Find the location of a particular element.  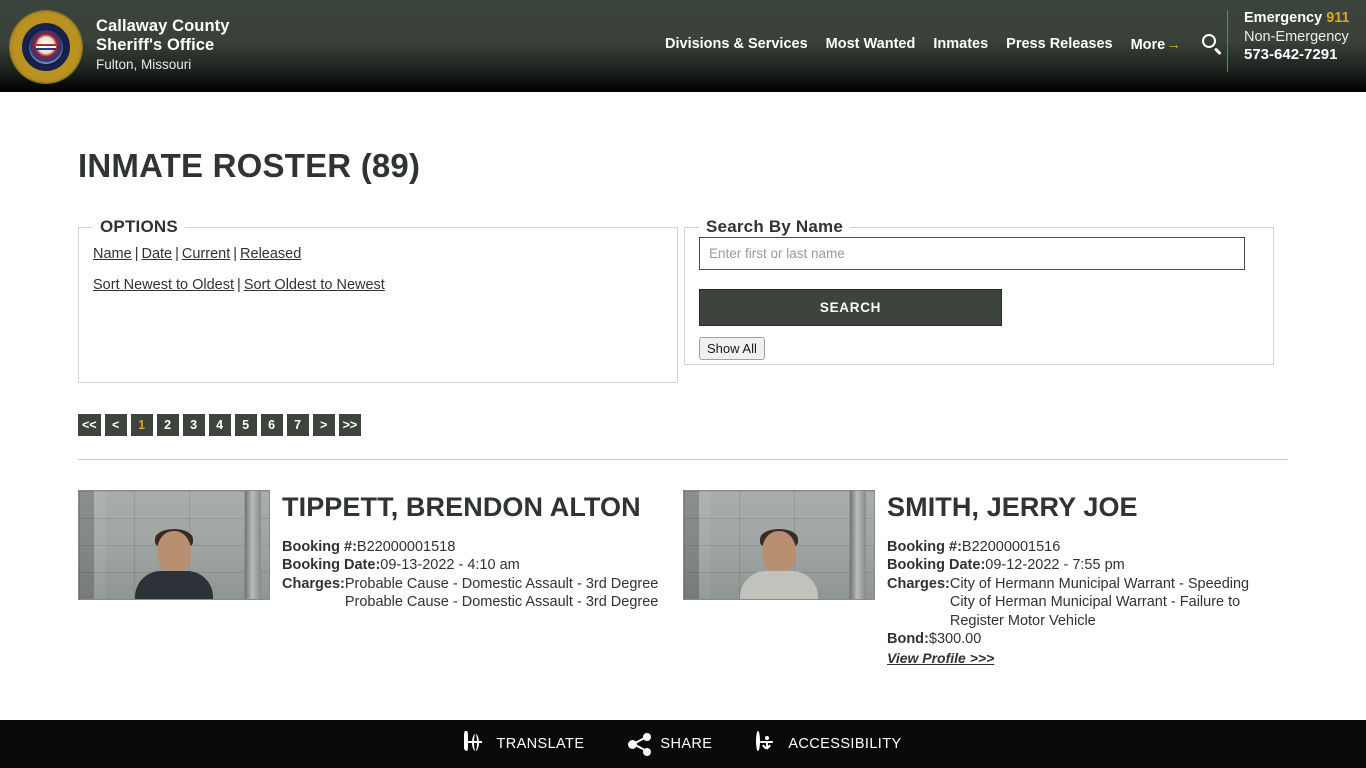

options-link-current: Current is located at coordinates (206, 254).